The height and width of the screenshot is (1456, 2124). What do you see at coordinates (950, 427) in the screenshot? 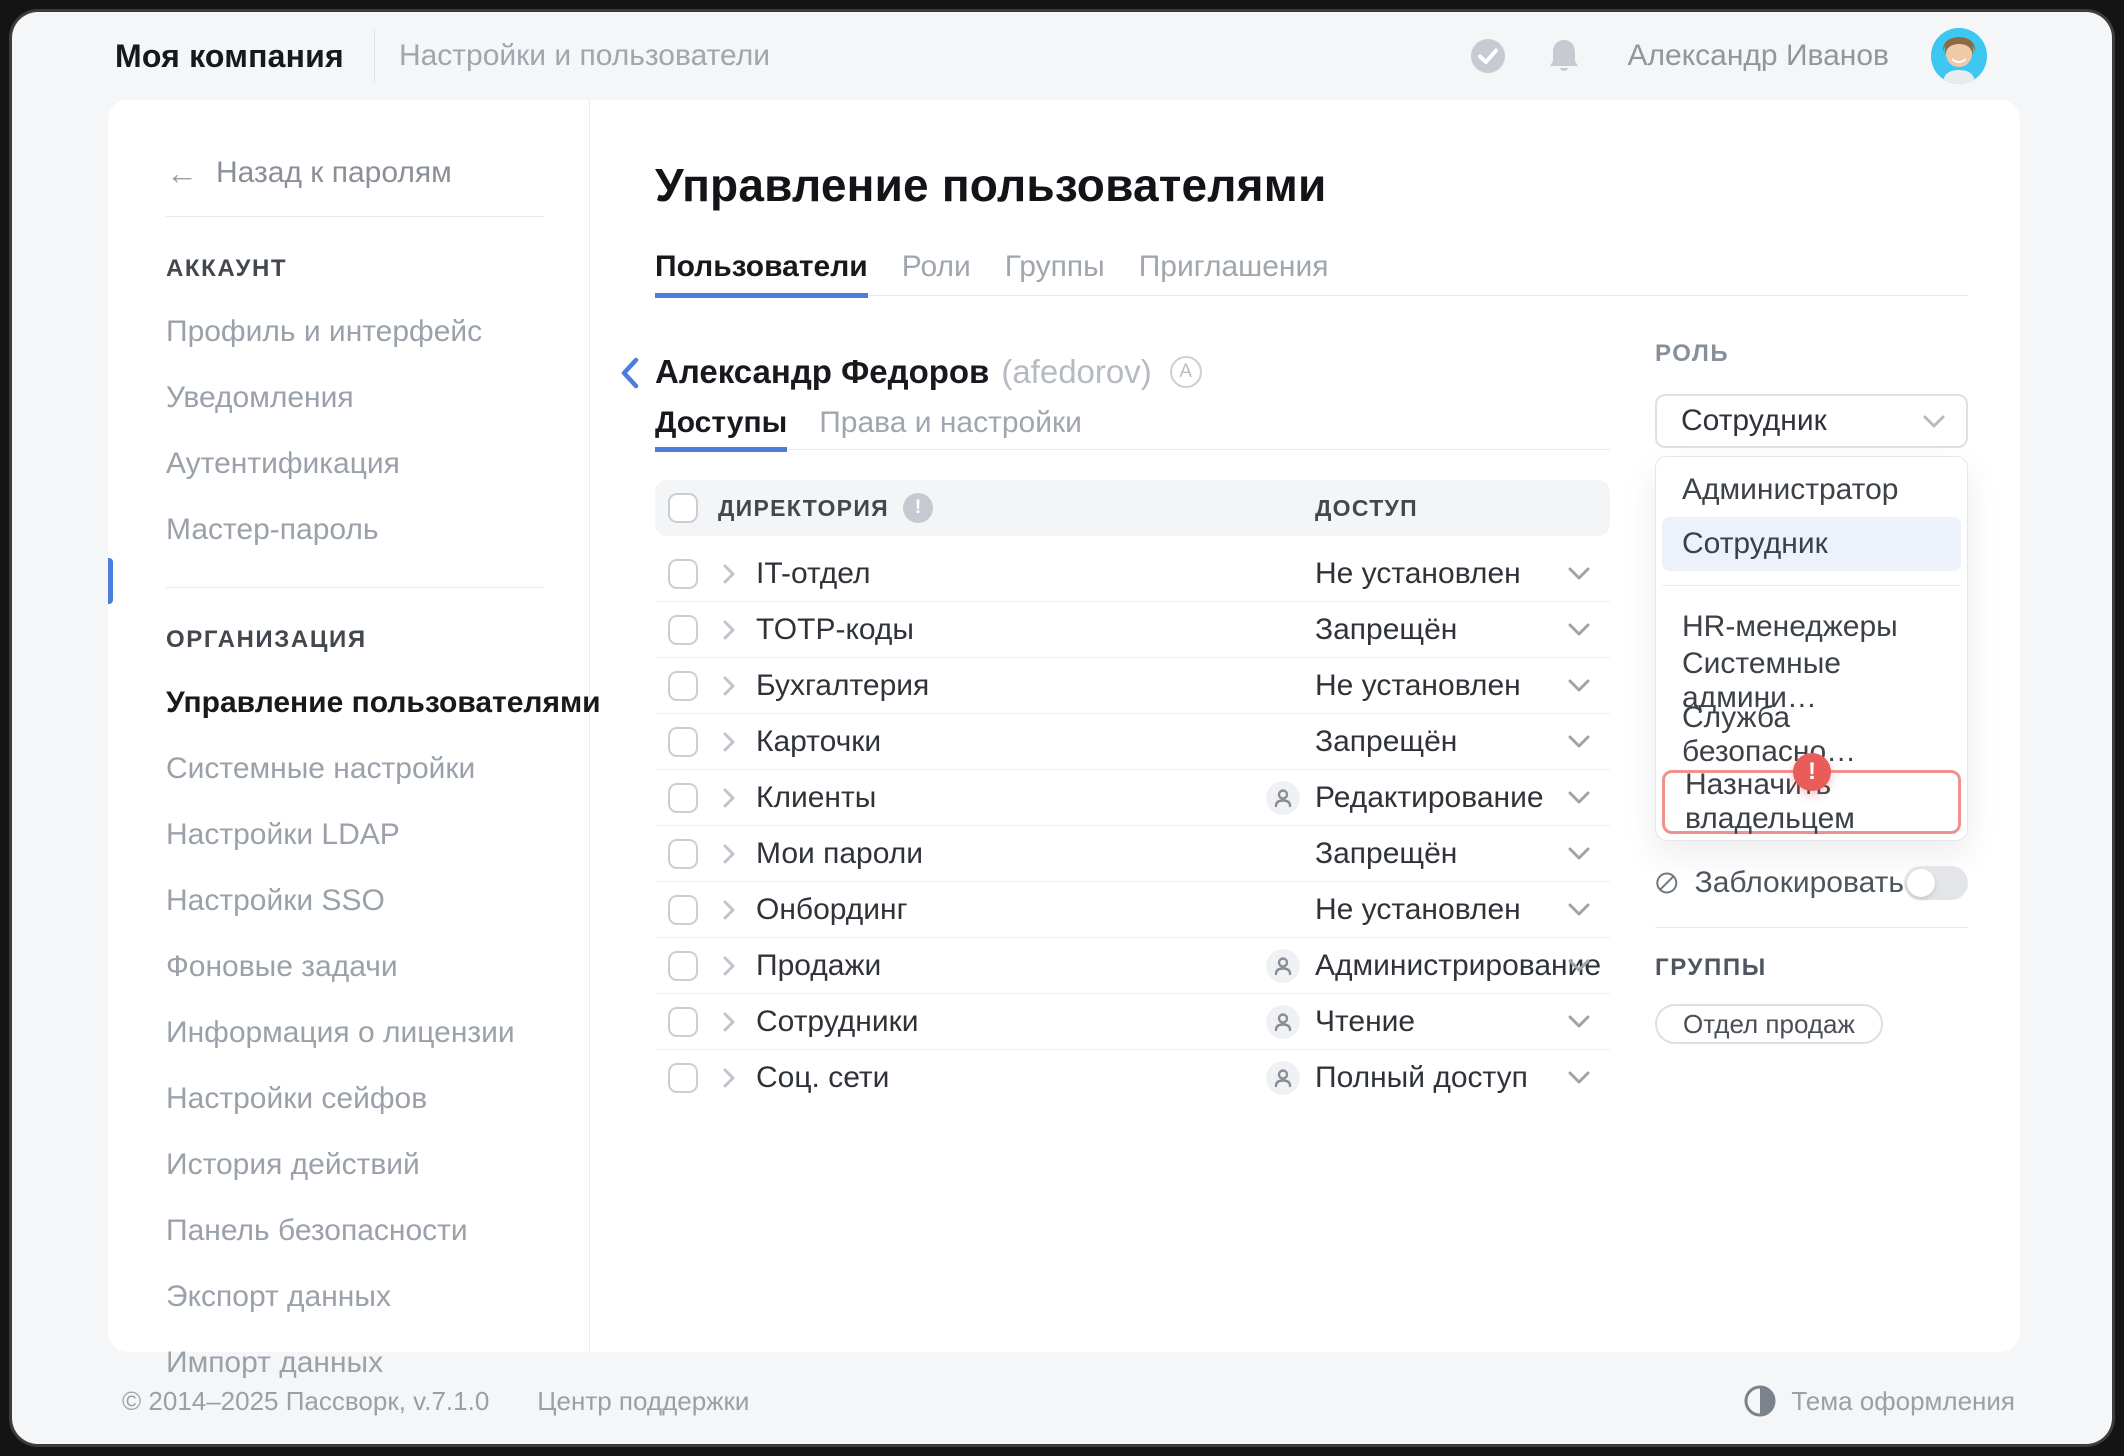
I see `subtab-rights-settings: Права и настройки` at bounding box center [950, 427].